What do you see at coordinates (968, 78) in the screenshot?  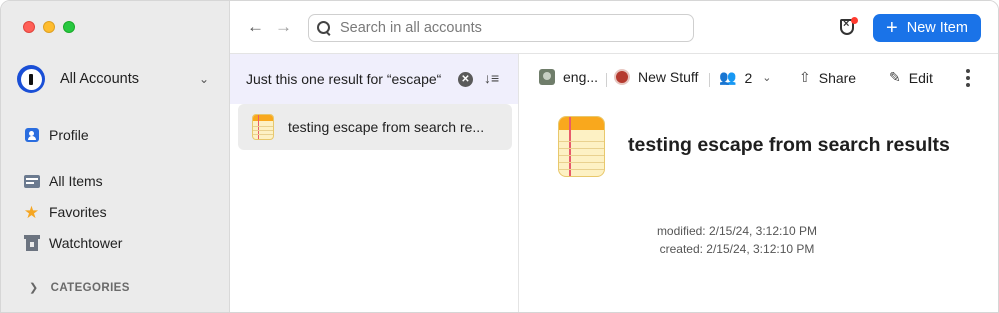 I see `more-options-icon` at bounding box center [968, 78].